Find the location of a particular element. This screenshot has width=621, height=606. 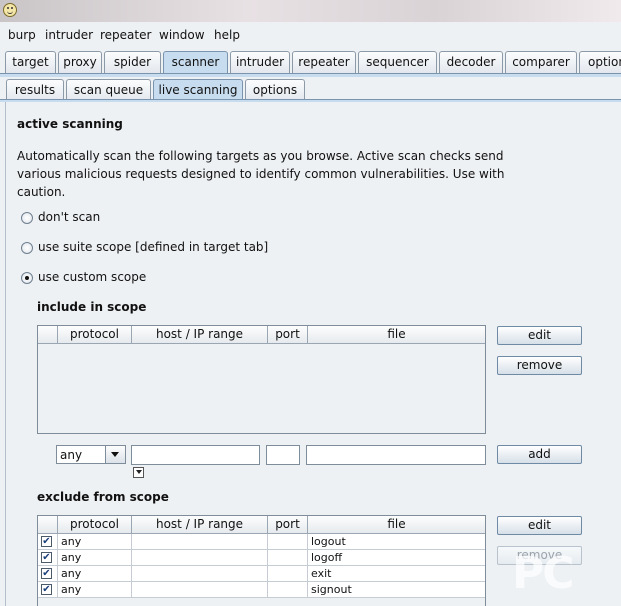

tab-repeater: repeater is located at coordinates (324, 62).